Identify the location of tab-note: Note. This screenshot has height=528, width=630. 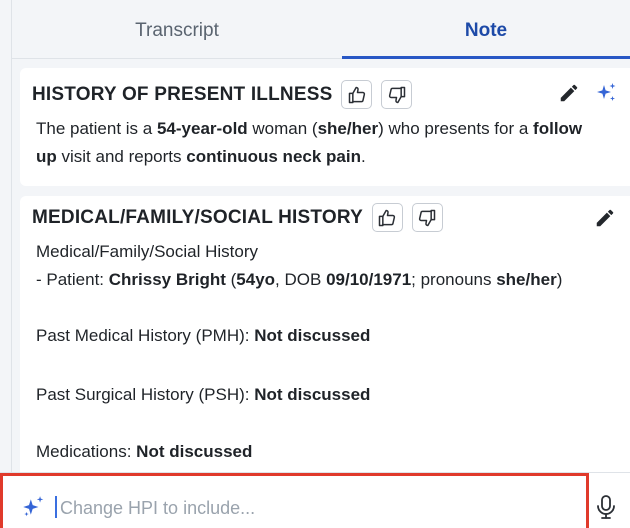
(486, 31).